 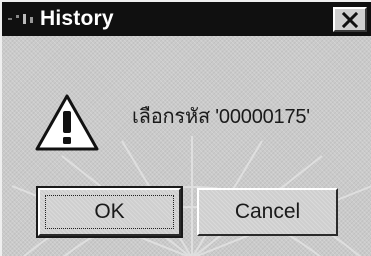 I want to click on ok-button: OK, so click(x=109, y=212).